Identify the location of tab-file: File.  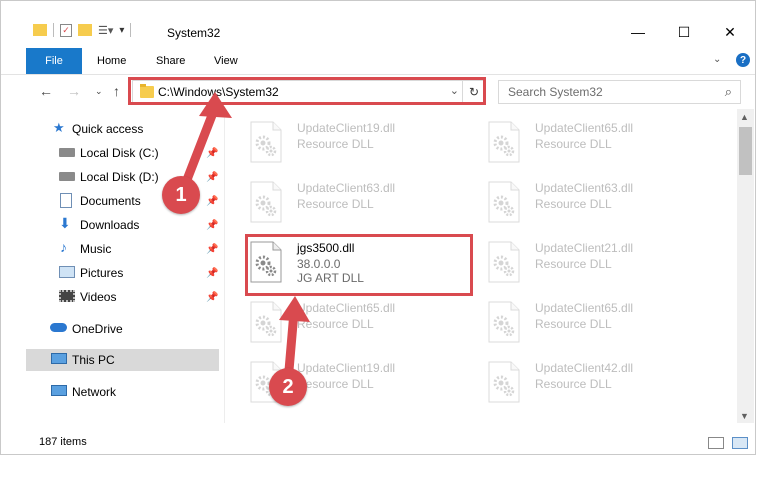
(54, 61).